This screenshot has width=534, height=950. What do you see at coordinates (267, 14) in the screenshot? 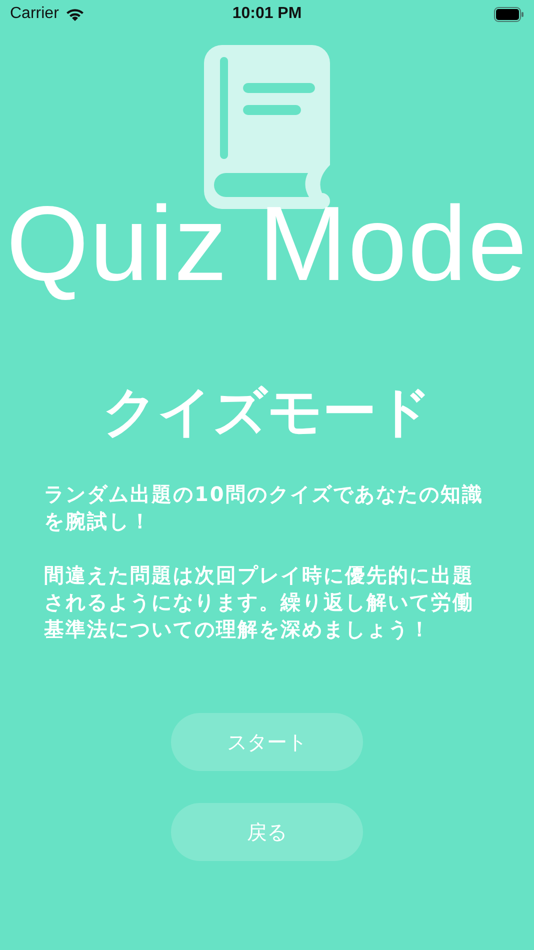
I see `status-time: 10:01 PM` at bounding box center [267, 14].